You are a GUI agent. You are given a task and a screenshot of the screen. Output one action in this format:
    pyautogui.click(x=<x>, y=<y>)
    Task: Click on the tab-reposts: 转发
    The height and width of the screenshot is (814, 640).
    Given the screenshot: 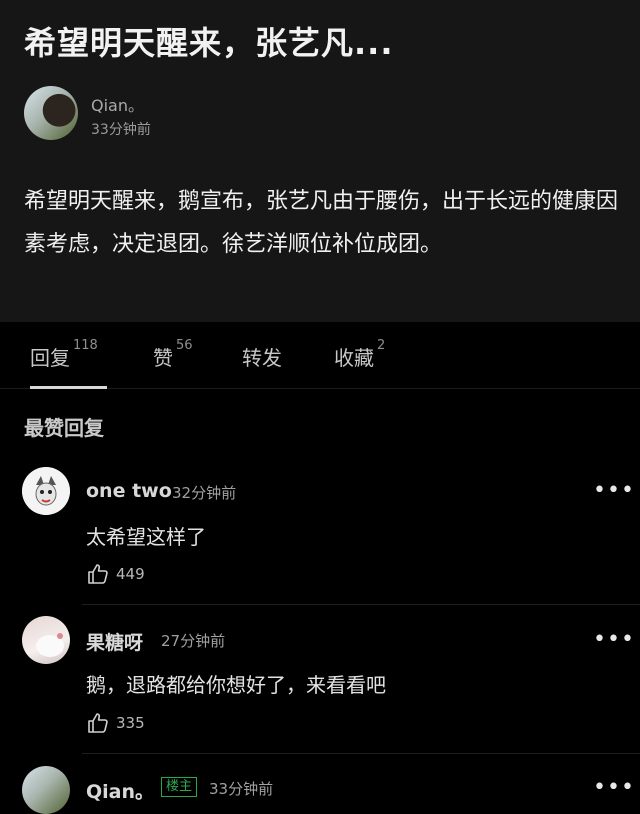 What is the action you would take?
    pyautogui.click(x=262, y=356)
    